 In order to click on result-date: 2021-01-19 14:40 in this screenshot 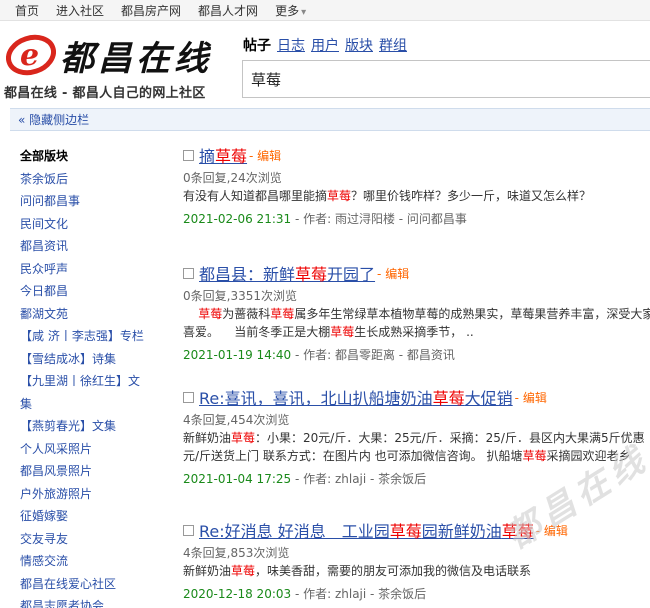, I will do `click(237, 355)`.